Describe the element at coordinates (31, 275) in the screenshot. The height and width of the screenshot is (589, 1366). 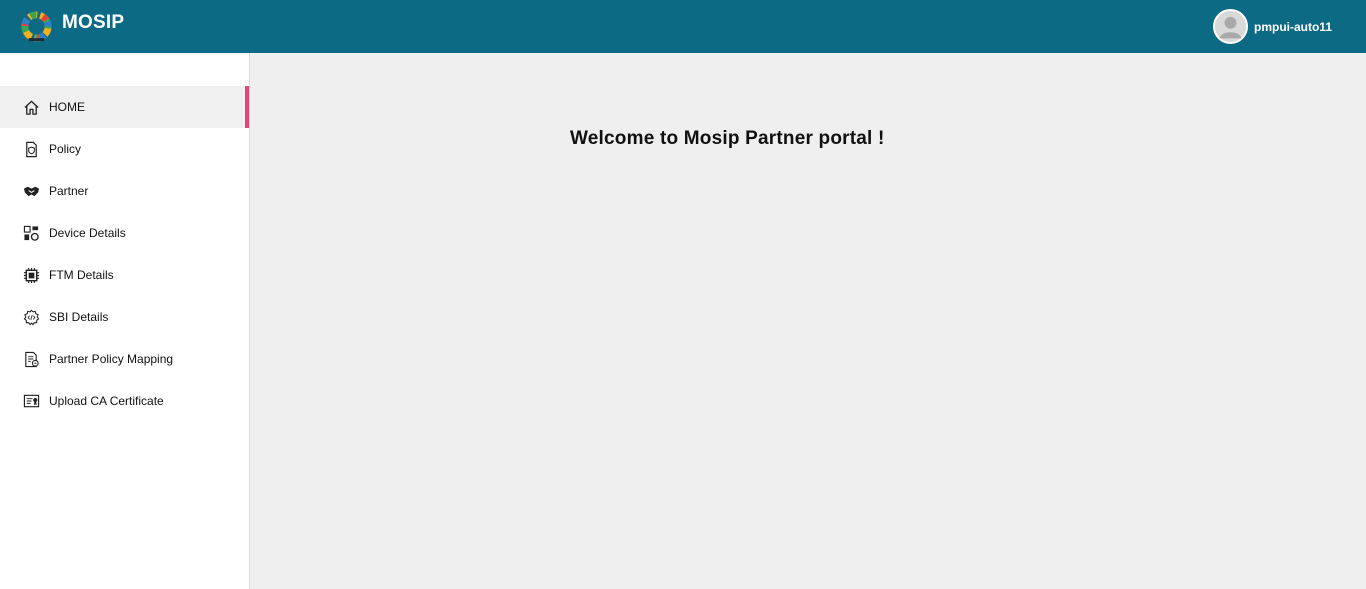
I see `chip-icon` at that location.